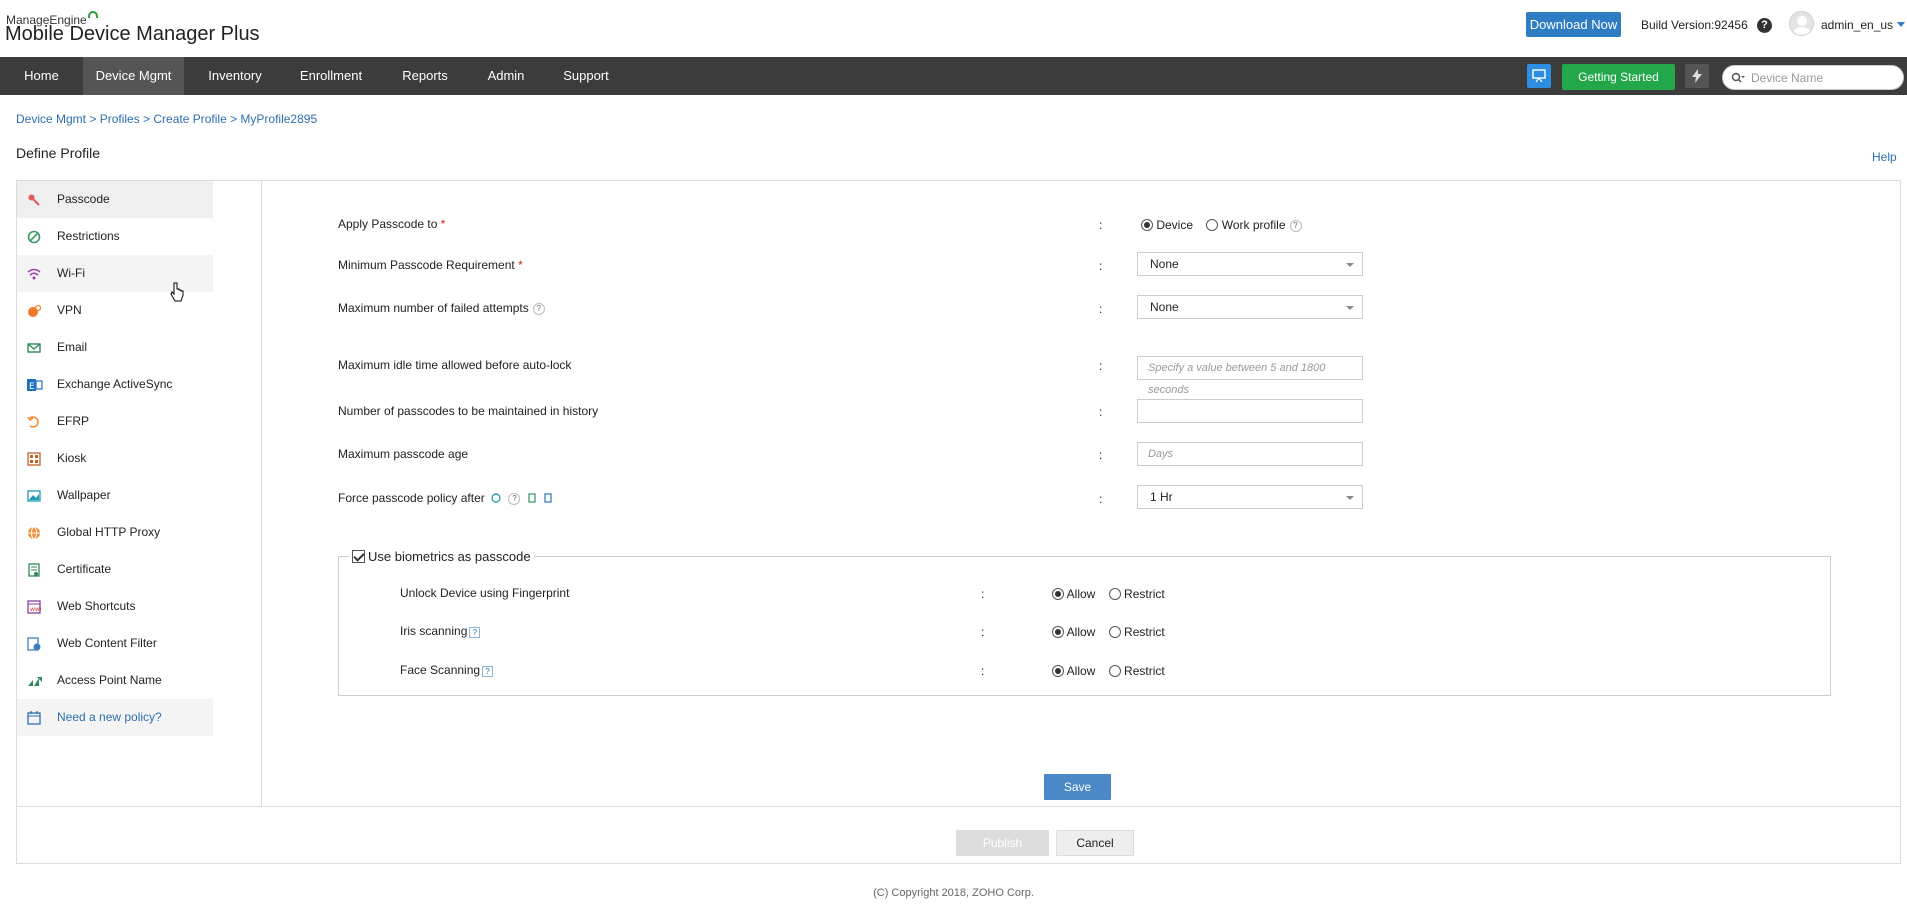 Image resolution: width=1907 pixels, height=916 pixels. What do you see at coordinates (1697, 76) in the screenshot?
I see `lightning-icon` at bounding box center [1697, 76].